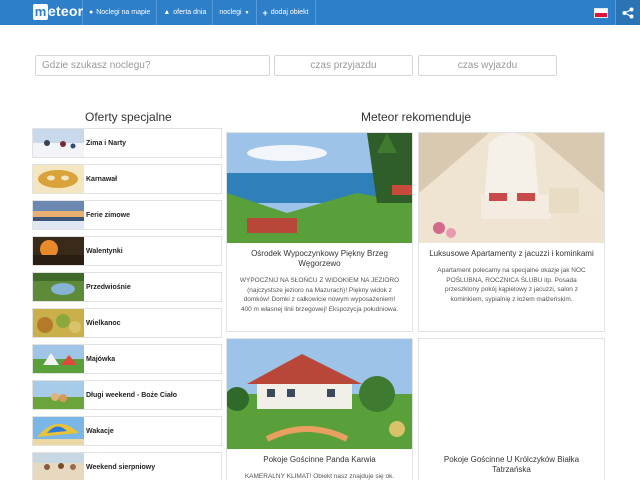 Image resolution: width=640 pixels, height=480 pixels. Describe the element at coordinates (123, 12) in the screenshot. I see `nav-map-label: Noclegi na mapie` at that location.